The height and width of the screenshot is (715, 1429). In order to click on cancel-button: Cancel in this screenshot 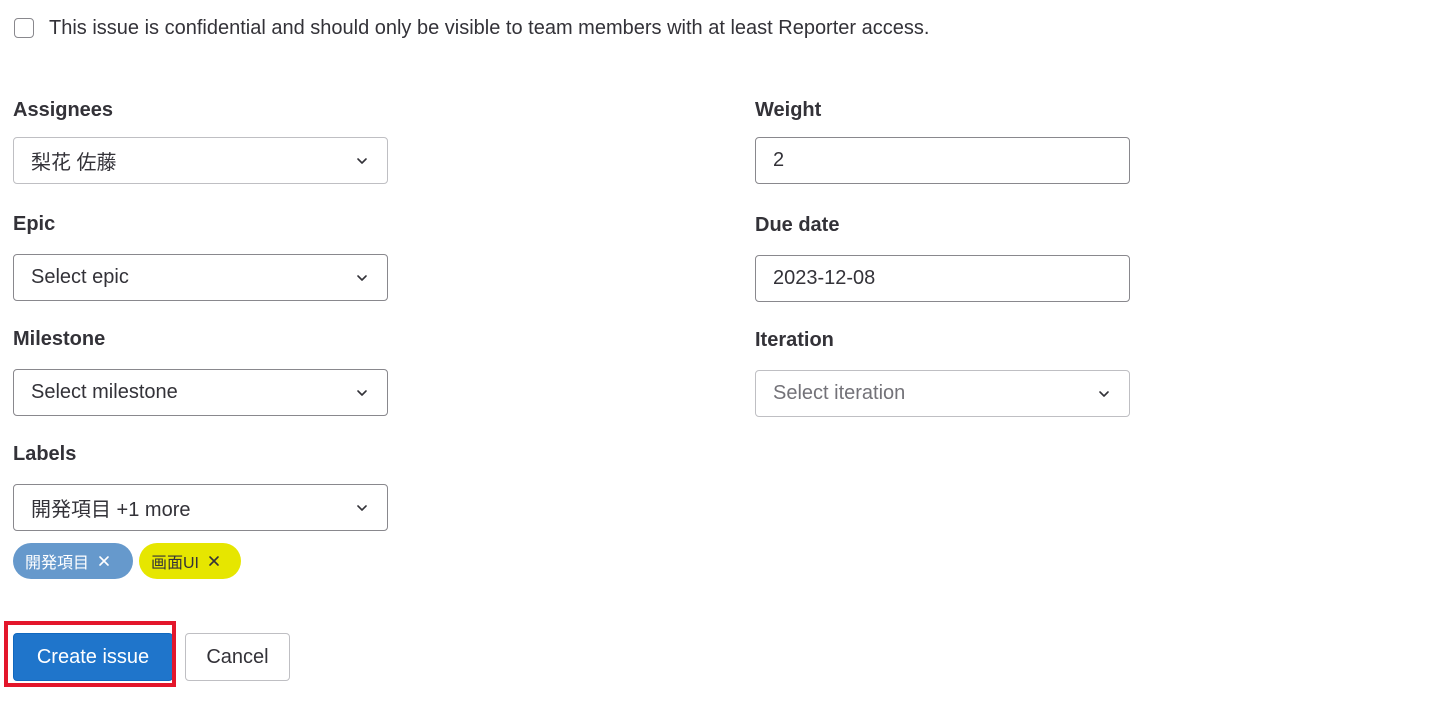, I will do `click(237, 657)`.